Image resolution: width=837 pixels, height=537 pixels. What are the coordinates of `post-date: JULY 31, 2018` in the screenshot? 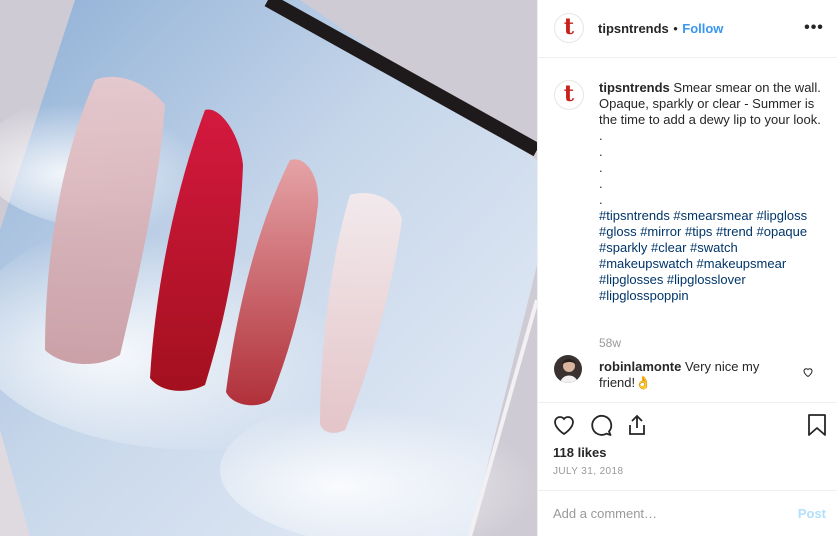 It's located at (588, 471).